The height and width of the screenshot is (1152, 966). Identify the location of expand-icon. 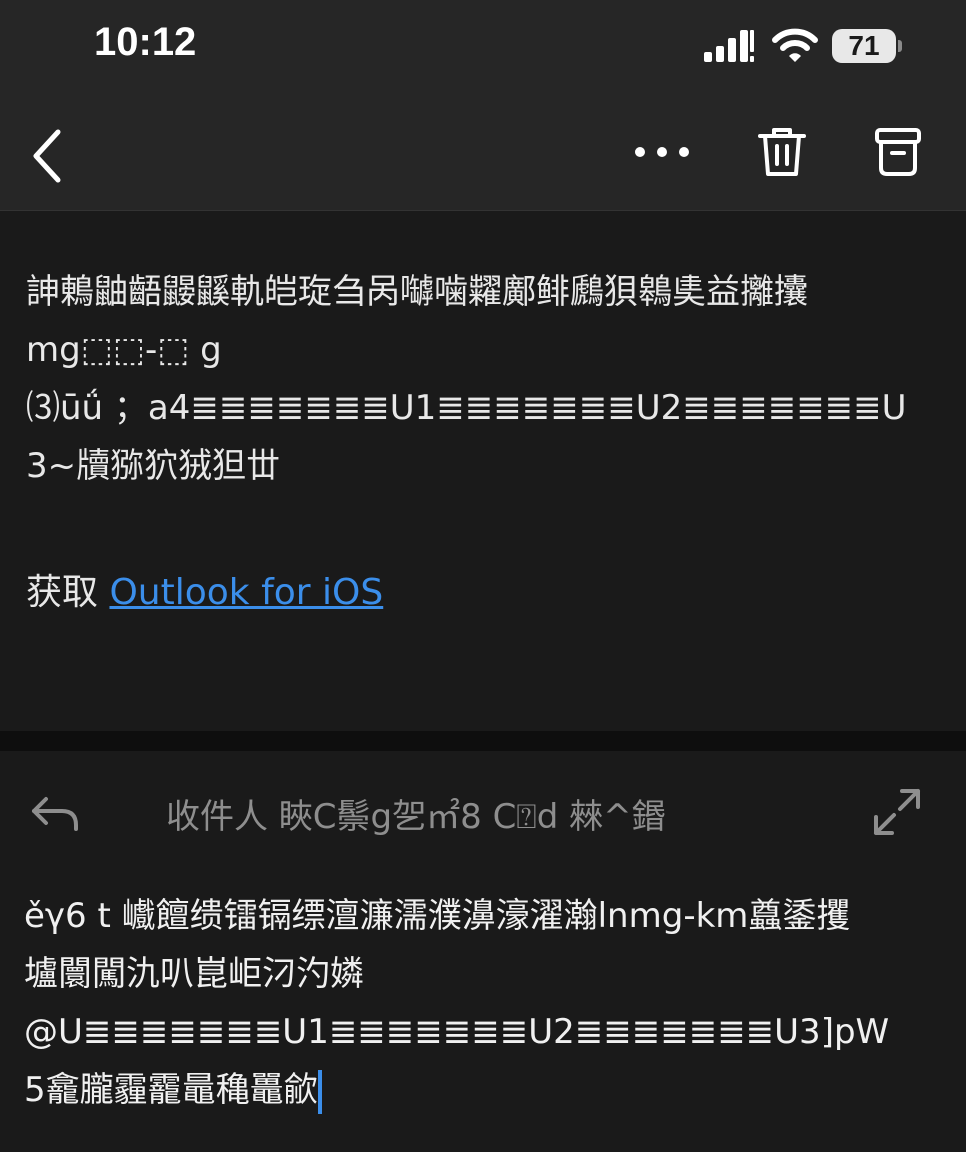
(897, 814).